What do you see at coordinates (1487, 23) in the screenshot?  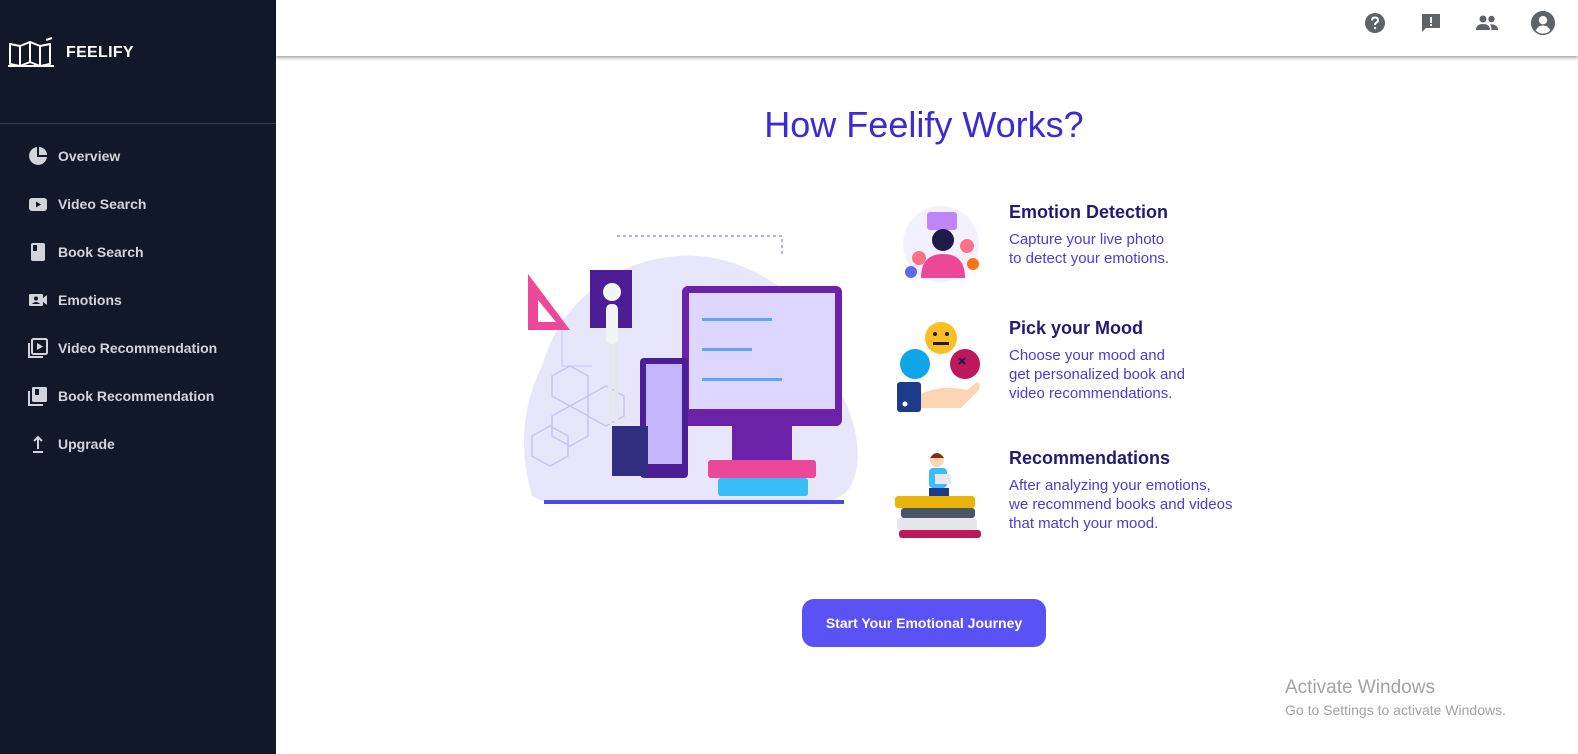 I see `group-icon` at bounding box center [1487, 23].